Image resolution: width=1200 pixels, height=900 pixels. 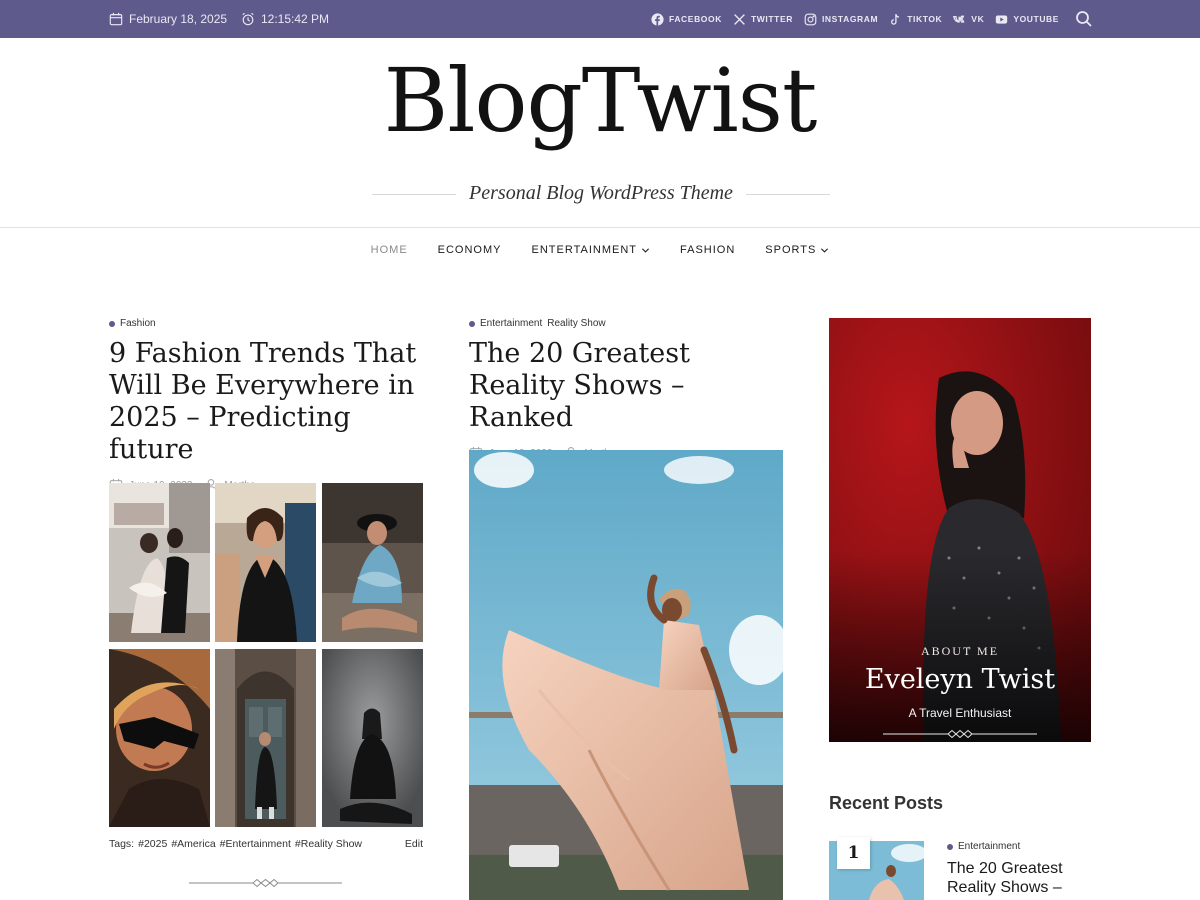 I want to click on tagline-block: Personal Blog WordPress Theme, so click(x=601, y=195).